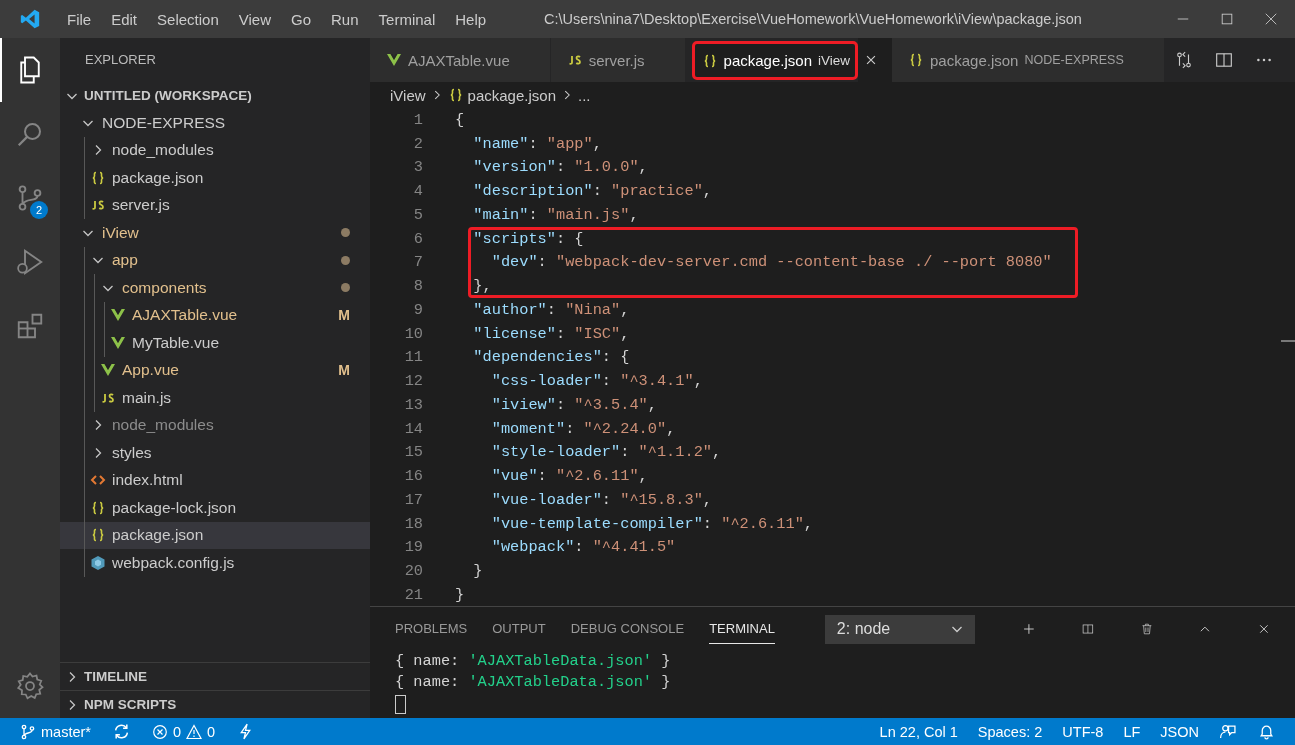  What do you see at coordinates (813, 19) in the screenshot?
I see `window-title: C:\Users\nina7\Desktop\Exercise\VueHomework\VueHomework\iView\package.json` at bounding box center [813, 19].